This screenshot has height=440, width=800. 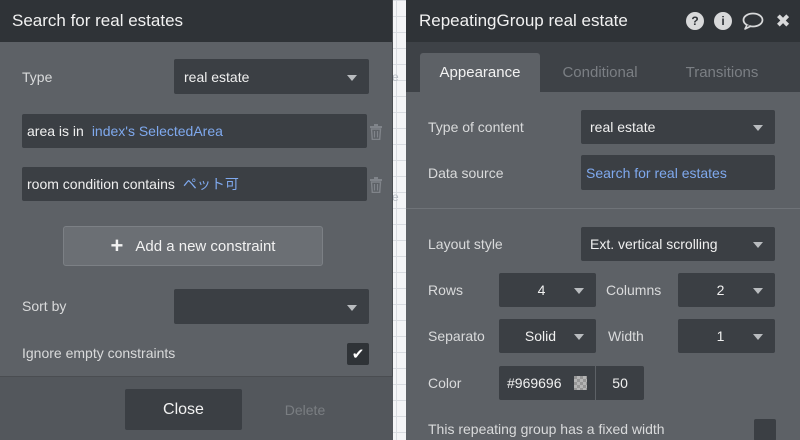 I want to click on constraint-row: room condition contains ペット可, so click(x=194, y=184).